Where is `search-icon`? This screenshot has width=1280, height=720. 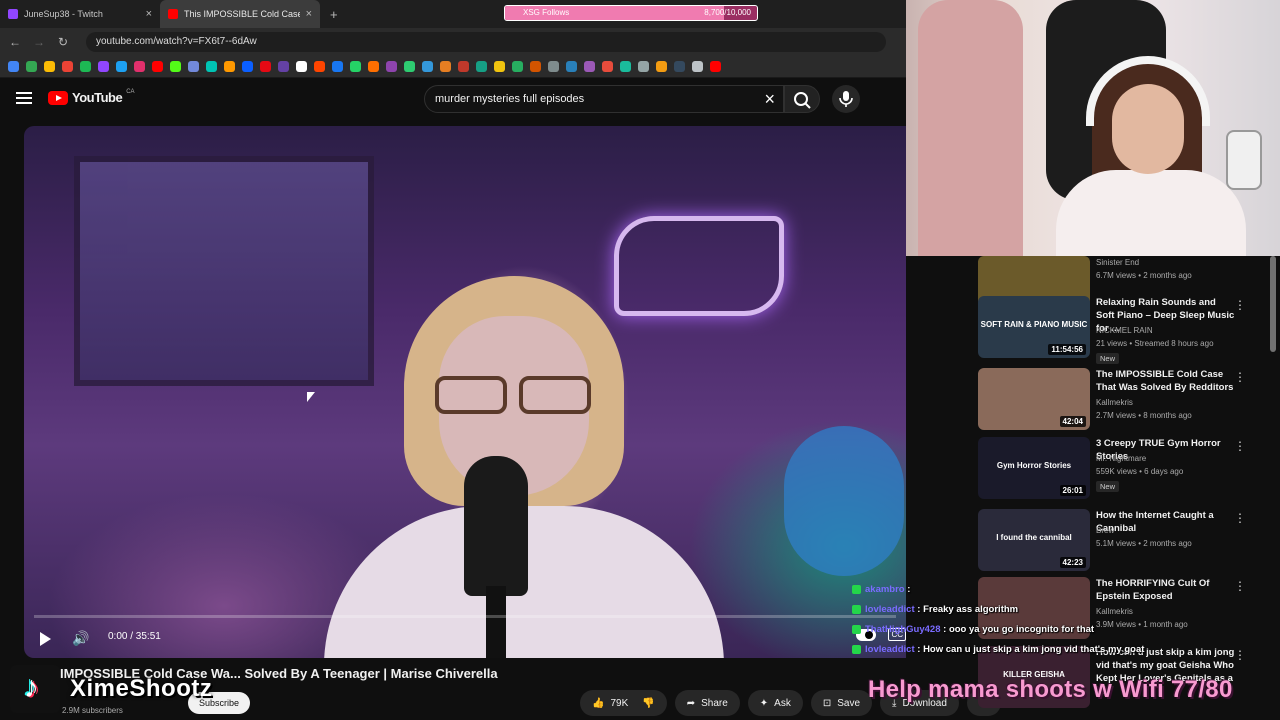
search-icon is located at coordinates (802, 100).